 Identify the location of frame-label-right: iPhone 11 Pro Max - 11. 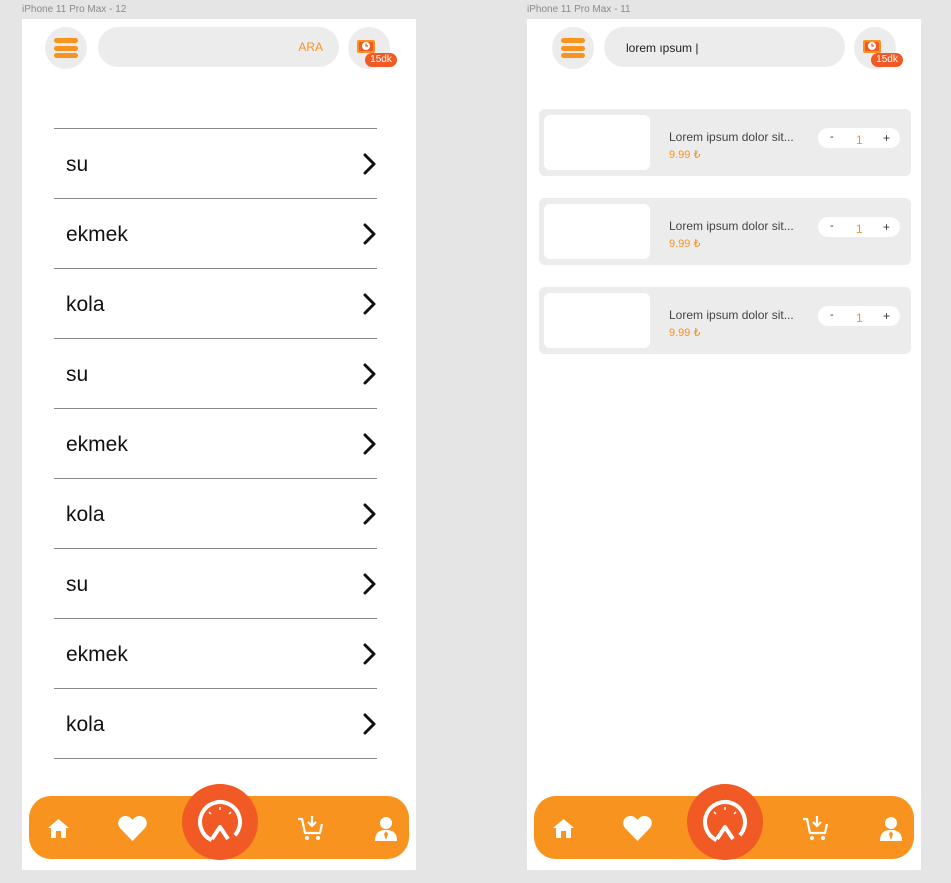
(579, 9).